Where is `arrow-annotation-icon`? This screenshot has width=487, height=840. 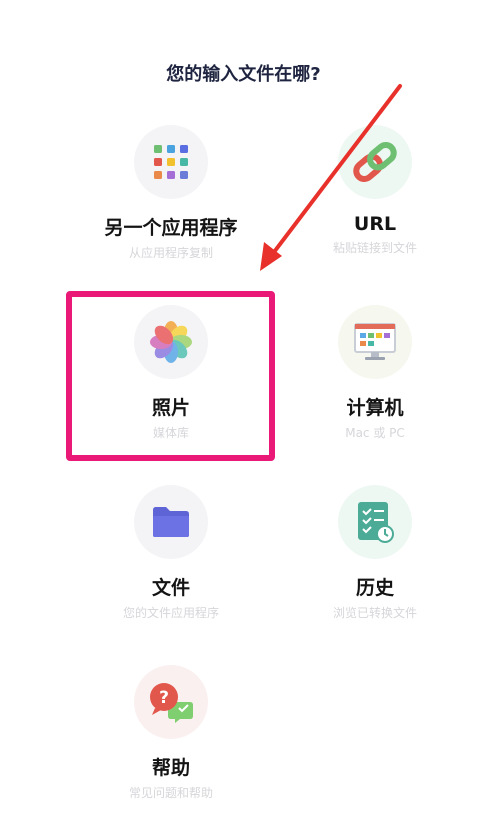 arrow-annotation-icon is located at coordinates (331, 177).